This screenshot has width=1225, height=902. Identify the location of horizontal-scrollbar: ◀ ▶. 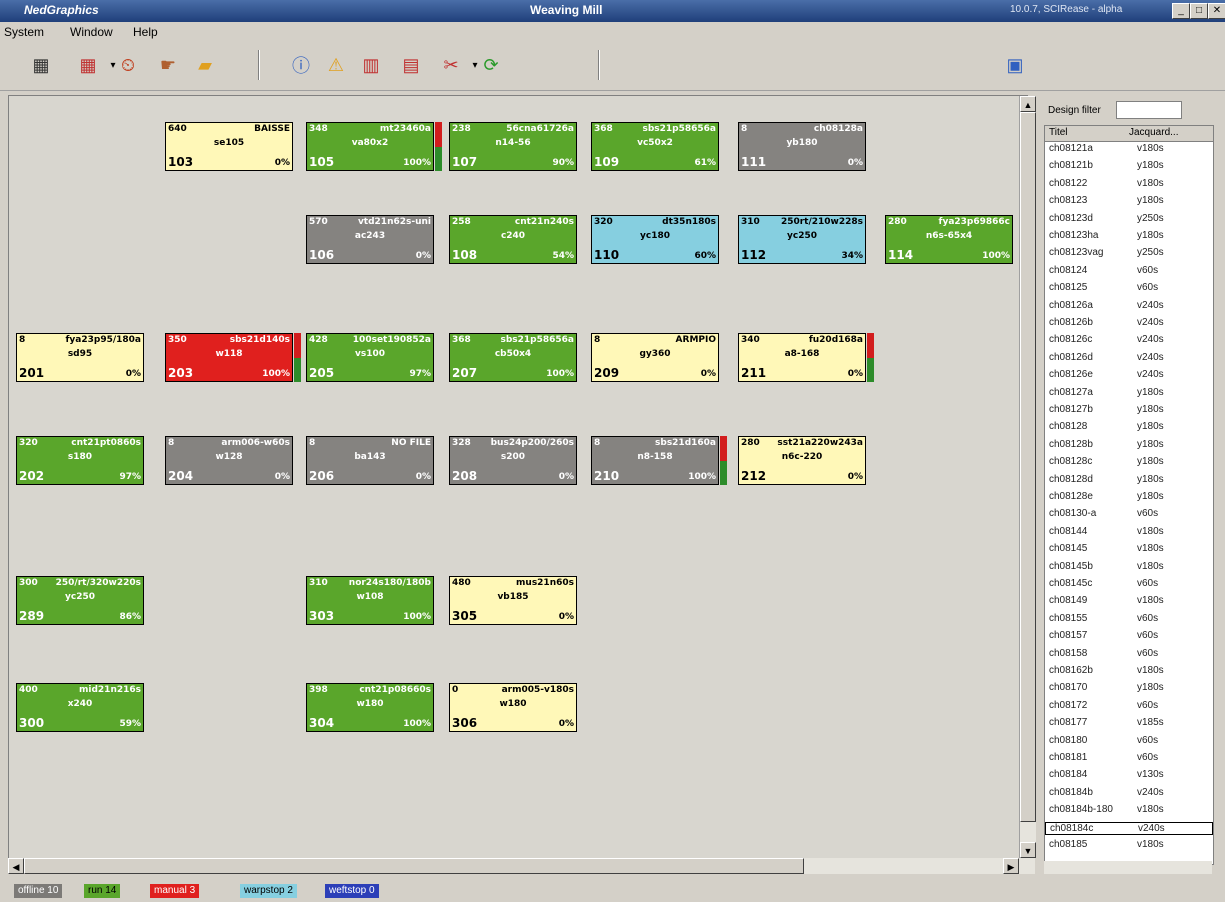
(521, 866).